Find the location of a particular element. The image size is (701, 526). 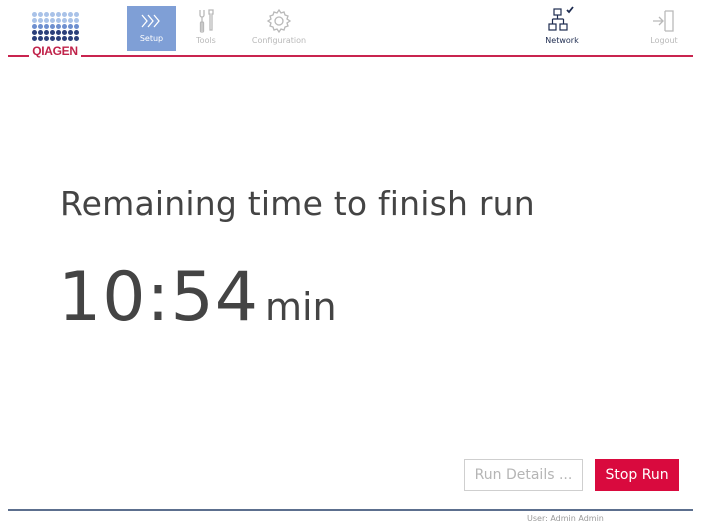

nav-configuration-label: Configuration is located at coordinates (279, 40).